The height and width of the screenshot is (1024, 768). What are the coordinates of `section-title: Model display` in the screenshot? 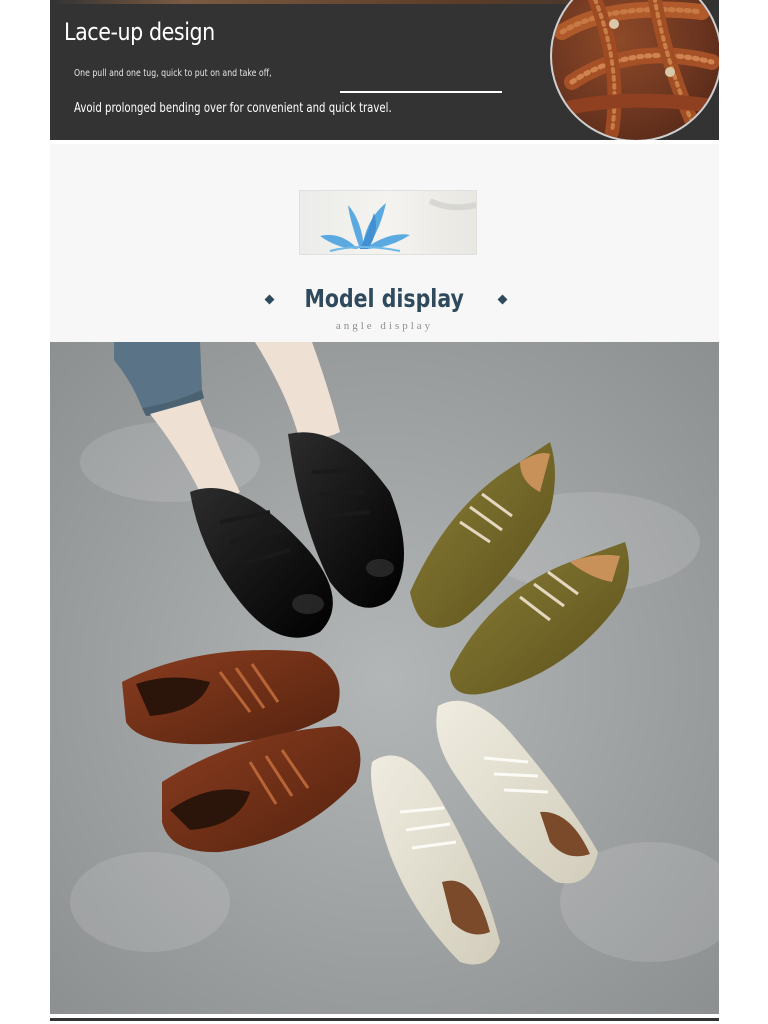 It's located at (384, 298).